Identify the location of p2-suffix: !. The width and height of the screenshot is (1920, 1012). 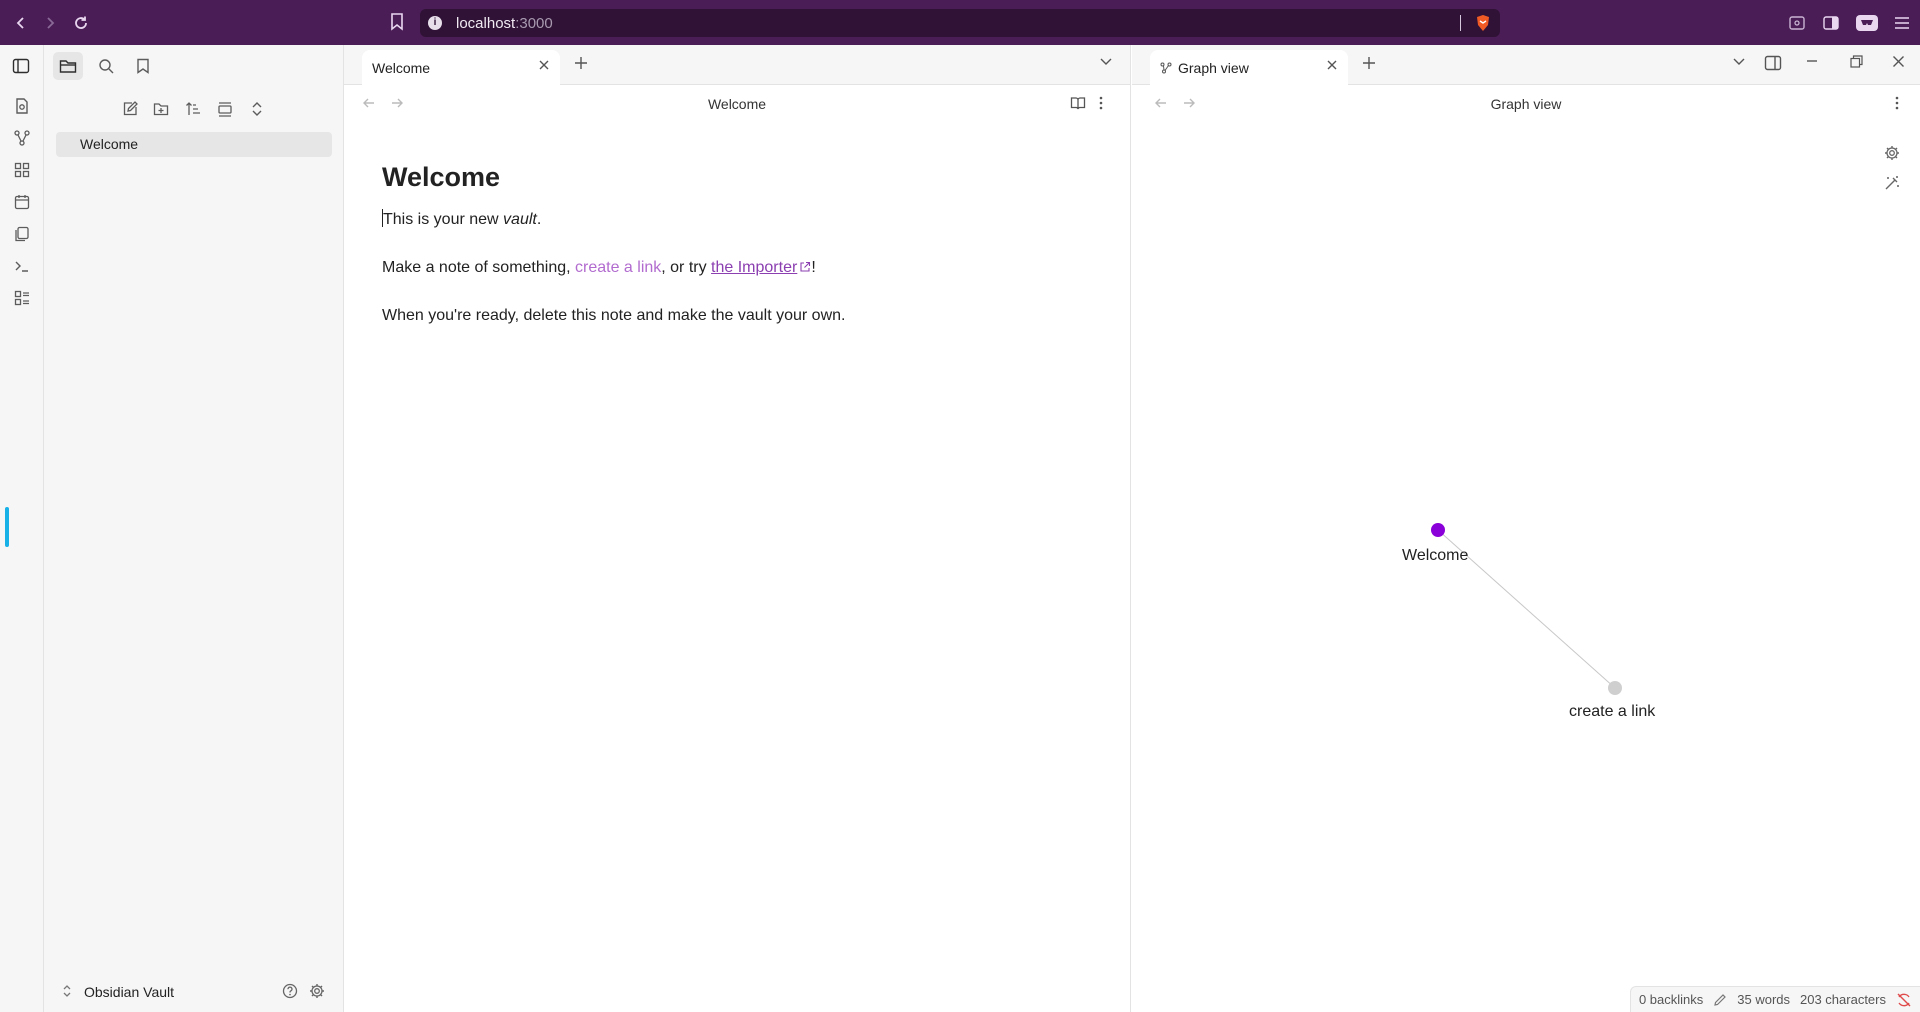
(813, 267).